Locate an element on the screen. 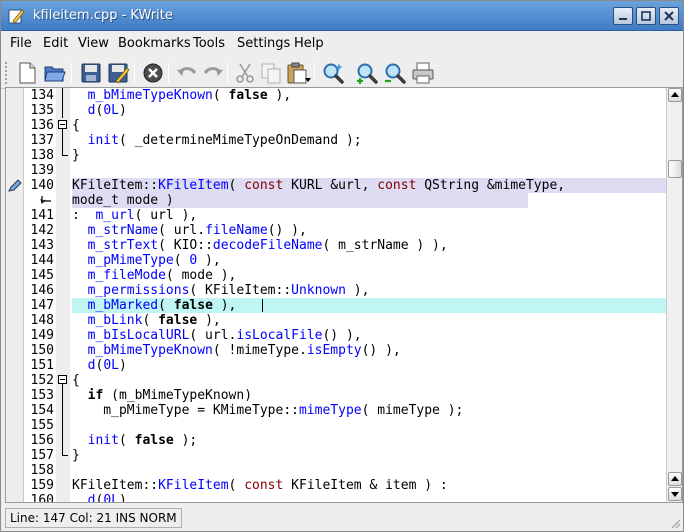 The width and height of the screenshot is (684, 532). main-toolbar is located at coordinates (342, 73).